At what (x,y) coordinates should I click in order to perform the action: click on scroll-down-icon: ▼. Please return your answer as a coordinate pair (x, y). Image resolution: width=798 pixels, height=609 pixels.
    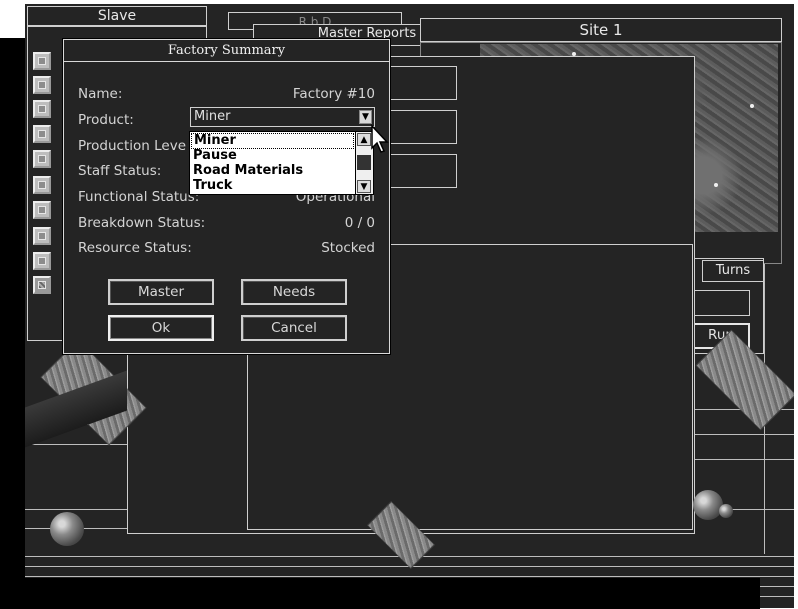
    Looking at the image, I should click on (364, 186).